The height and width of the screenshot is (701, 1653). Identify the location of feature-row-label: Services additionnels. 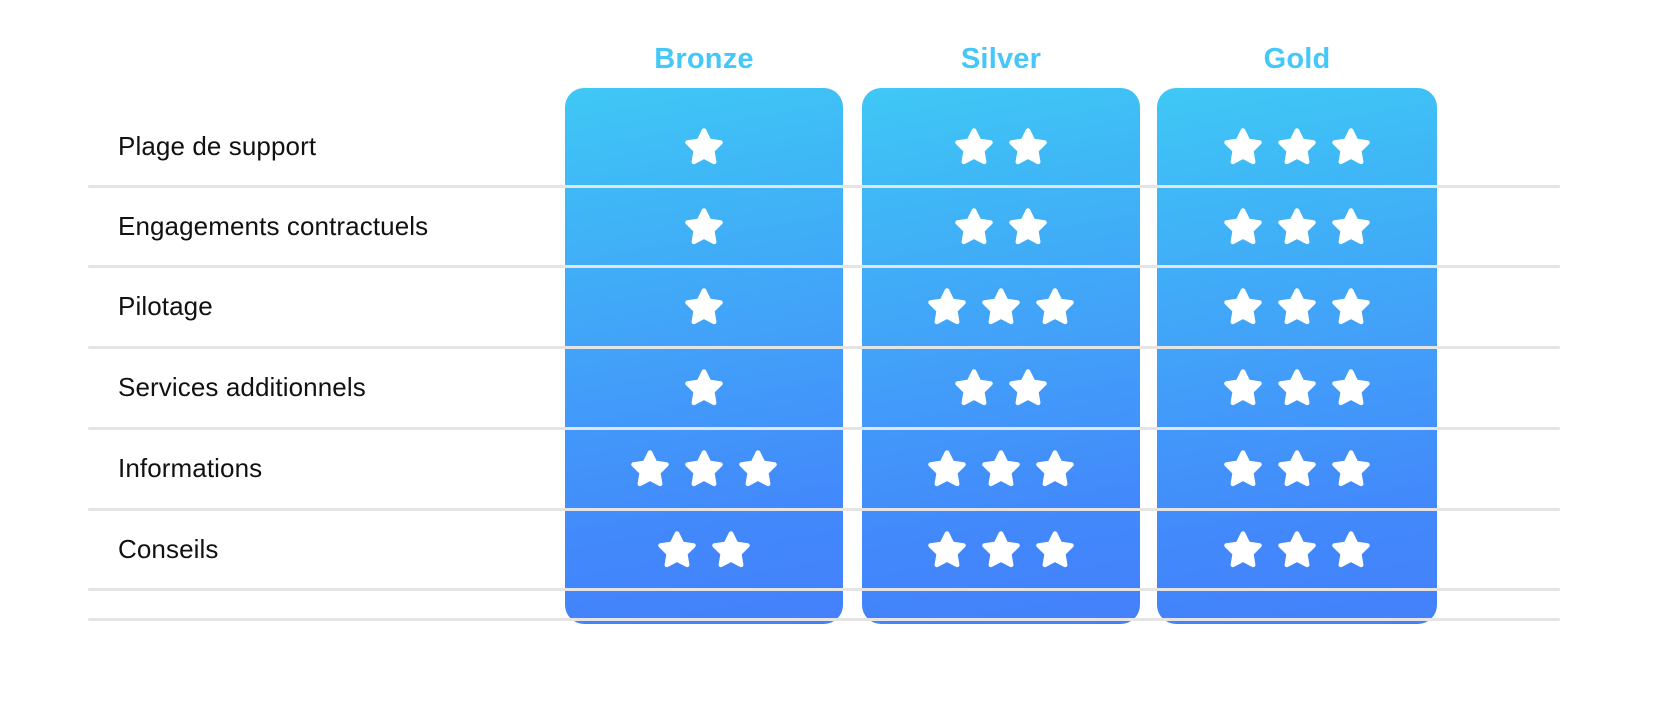
(242, 387).